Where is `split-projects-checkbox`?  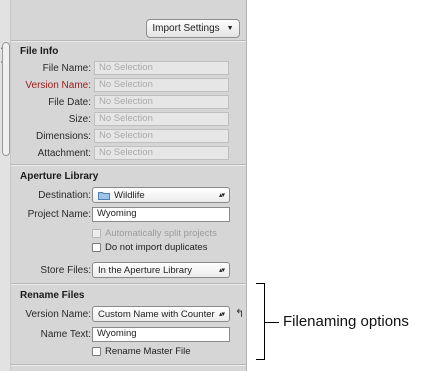
split-projects-checkbox is located at coordinates (96, 233).